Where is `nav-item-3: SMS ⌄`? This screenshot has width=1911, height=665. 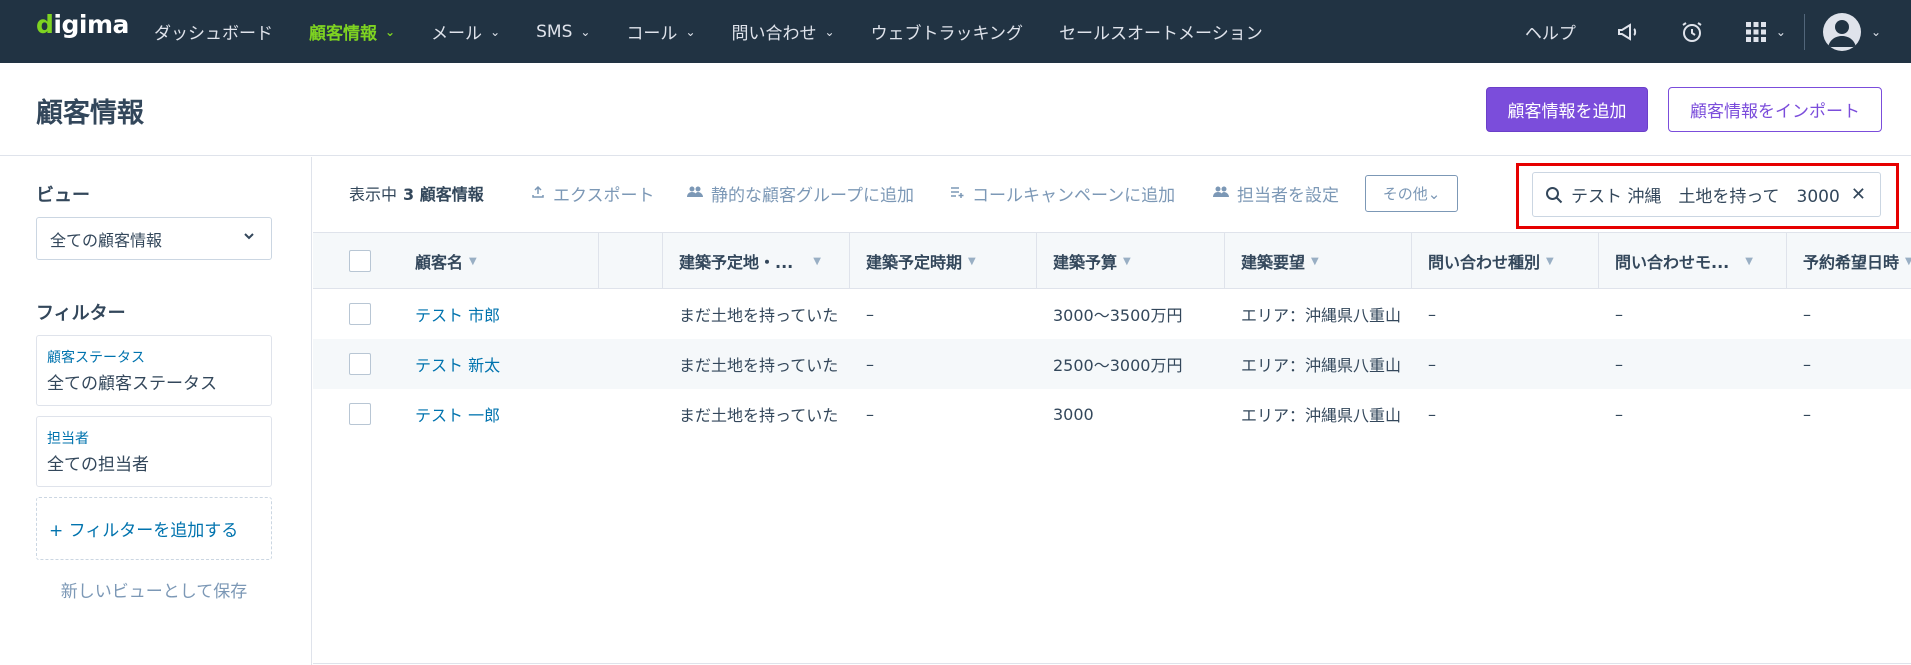 nav-item-3: SMS ⌄ is located at coordinates (563, 32).